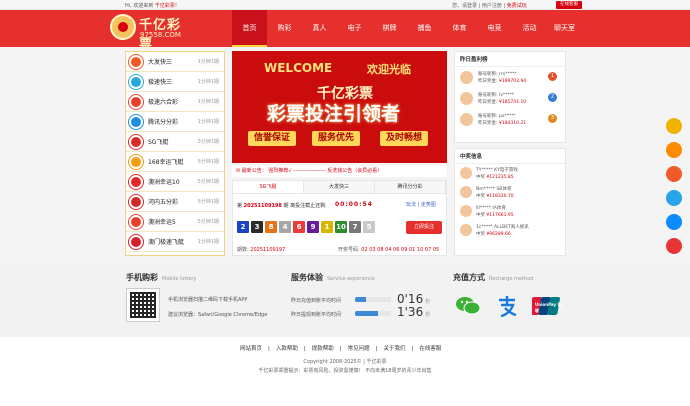  What do you see at coordinates (164, 182) in the screenshot?
I see `game-name: 澳洲幸运10` at bounding box center [164, 182].